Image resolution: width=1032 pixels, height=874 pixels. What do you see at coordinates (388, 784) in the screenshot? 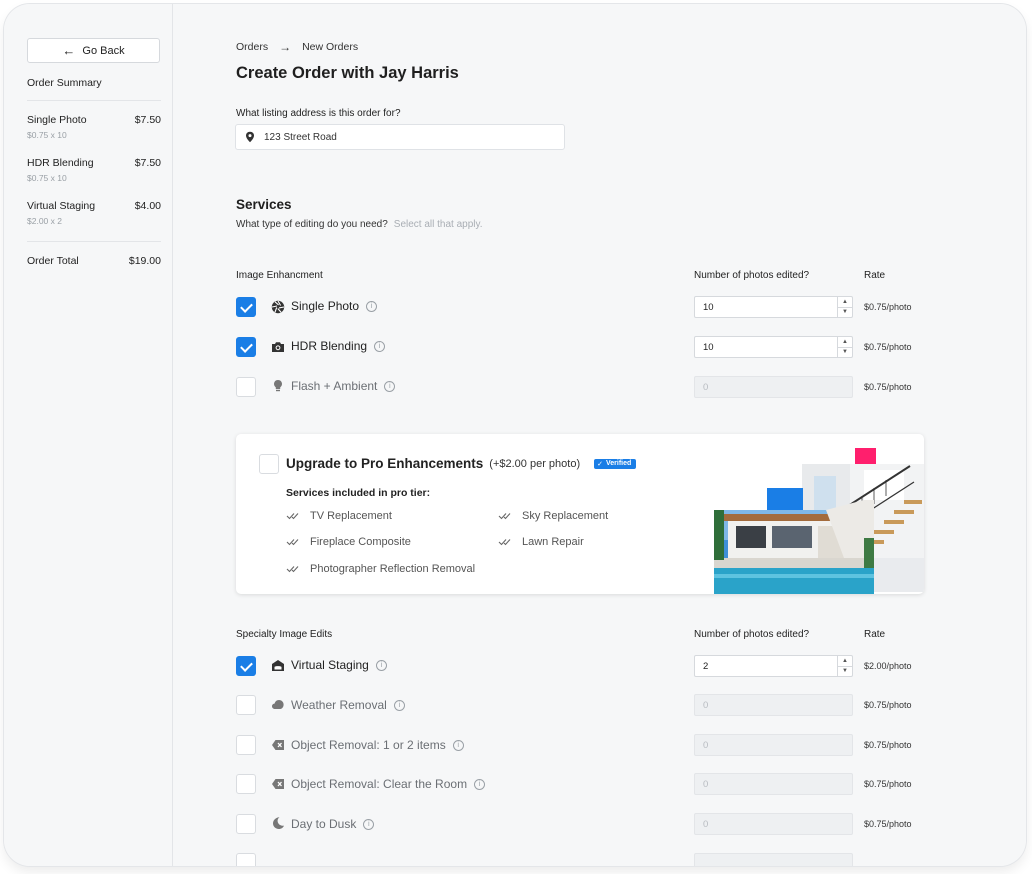
I see `object-removal-room-option: Object Removal: Clear the Room i` at bounding box center [388, 784].